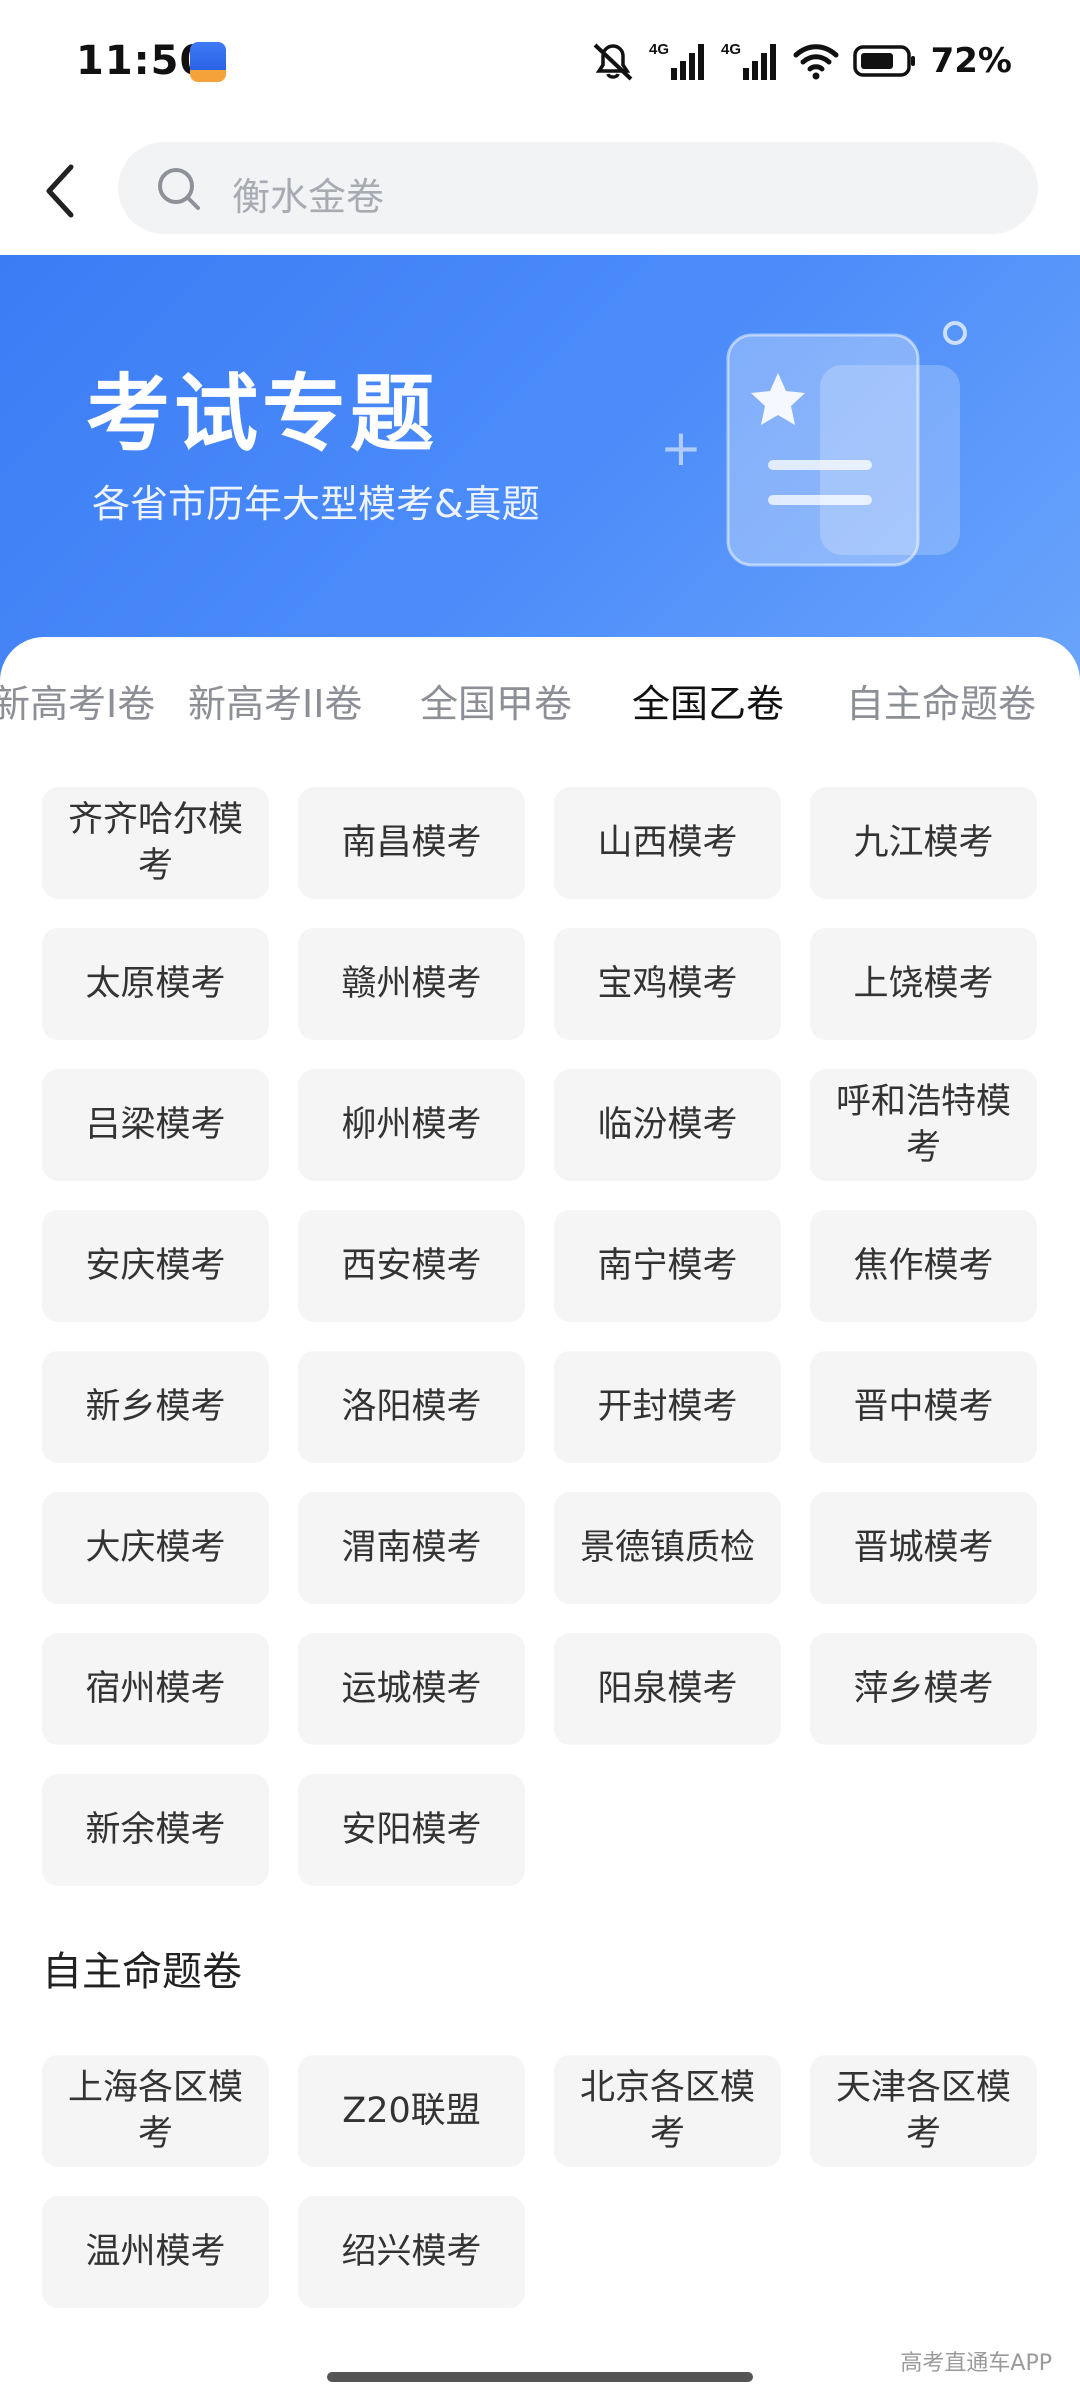  Describe the element at coordinates (748, 60) in the screenshot. I see `signal-icon-2: 4G` at that location.